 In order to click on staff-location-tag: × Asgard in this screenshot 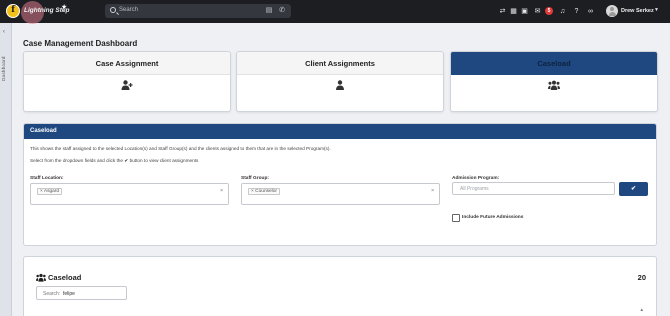, I will do `click(50, 191)`.